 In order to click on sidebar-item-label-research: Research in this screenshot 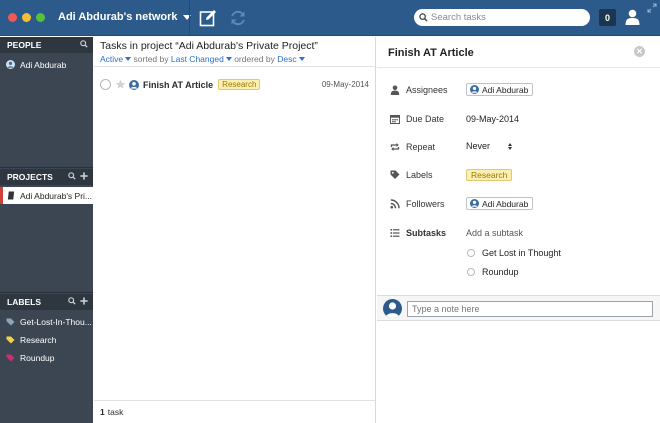, I will do `click(46, 339)`.